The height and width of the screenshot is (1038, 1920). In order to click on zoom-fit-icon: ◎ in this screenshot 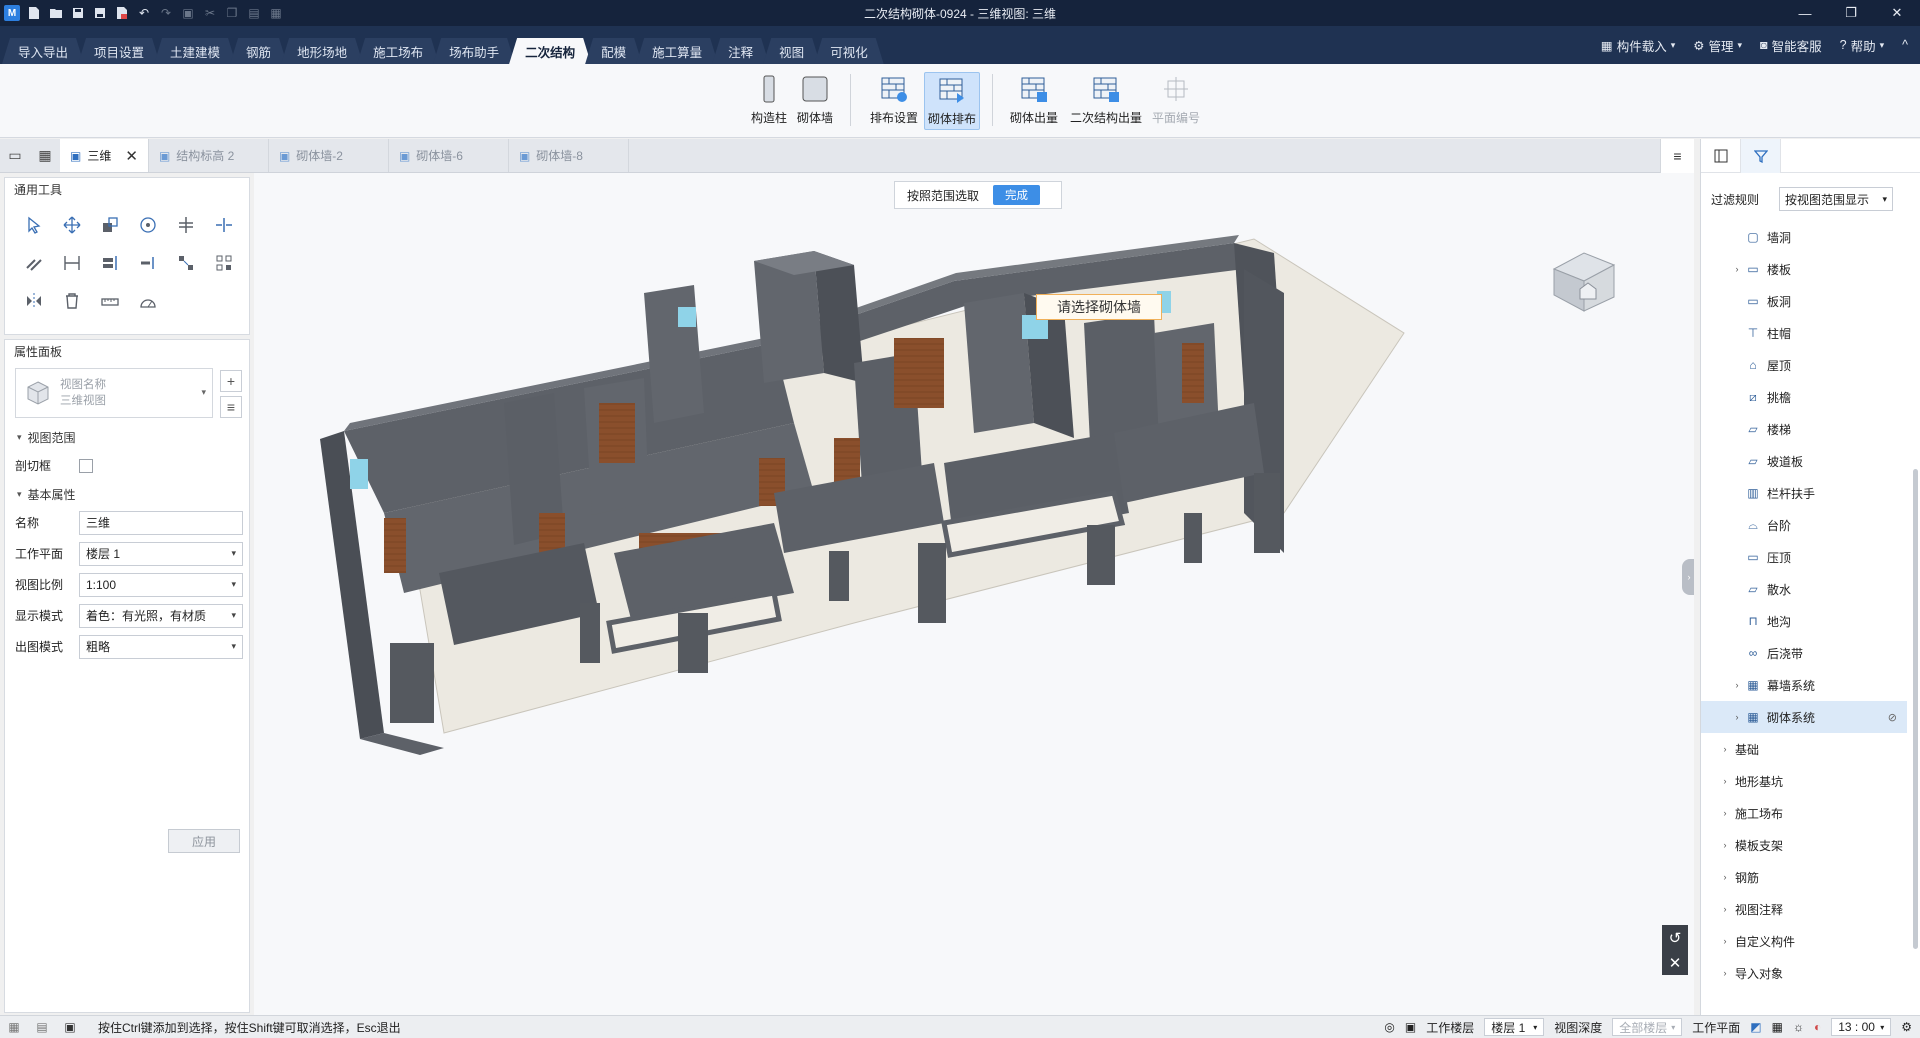, I will do `click(1389, 1027)`.